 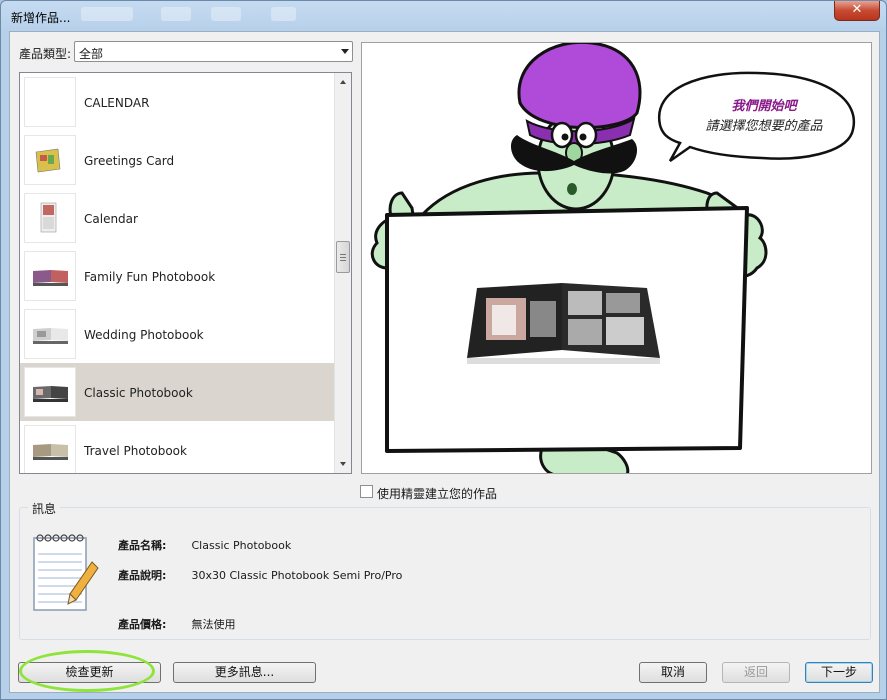 I want to click on product-label: Travel Photobook, so click(x=135, y=451).